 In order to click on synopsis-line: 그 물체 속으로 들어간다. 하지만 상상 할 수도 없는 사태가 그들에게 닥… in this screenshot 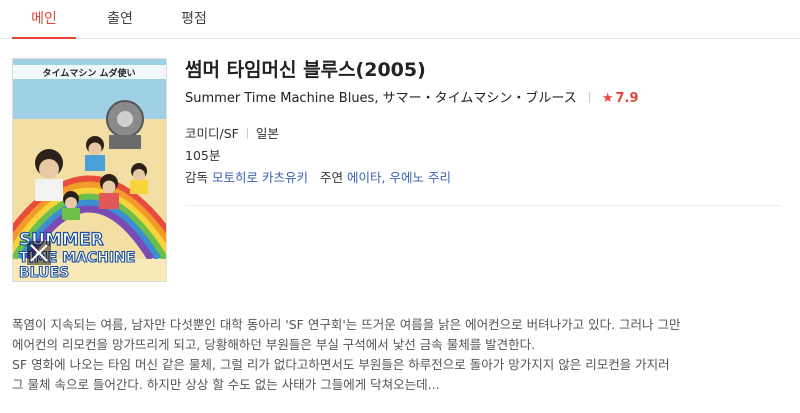, I will do `click(226, 384)`.